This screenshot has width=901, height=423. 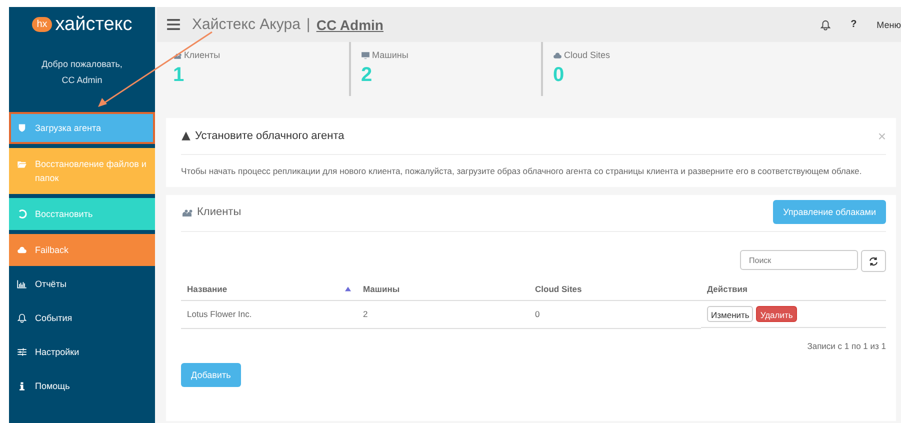 What do you see at coordinates (82, 64) in the screenshot?
I see `welcome-text: Добро пожаловать,` at bounding box center [82, 64].